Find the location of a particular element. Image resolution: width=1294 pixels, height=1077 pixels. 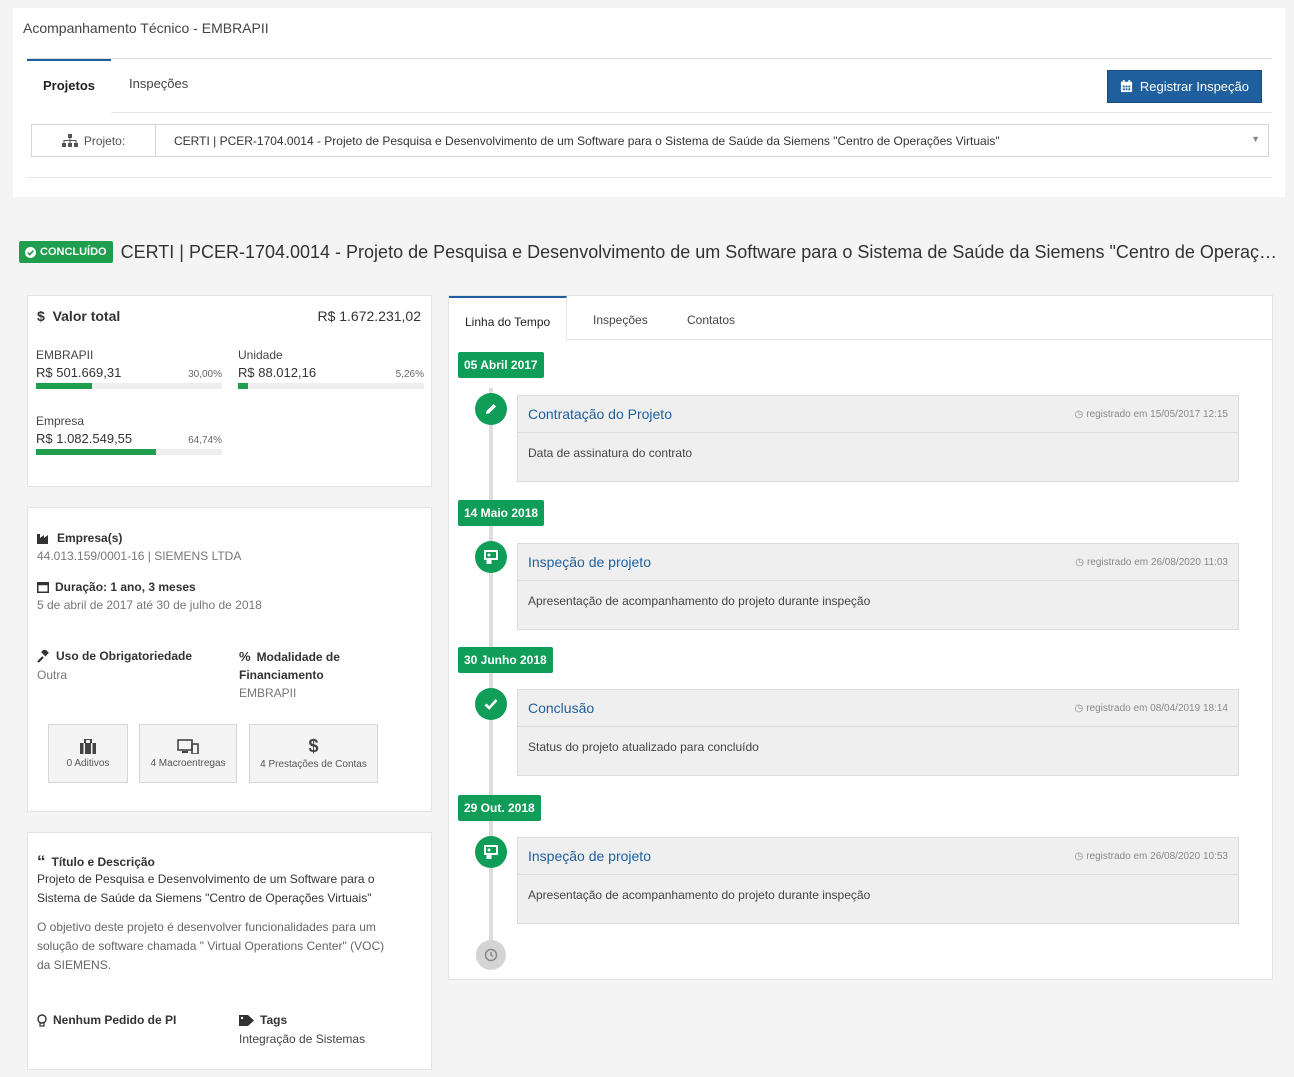

lightbulb-icon is located at coordinates (42, 1020).